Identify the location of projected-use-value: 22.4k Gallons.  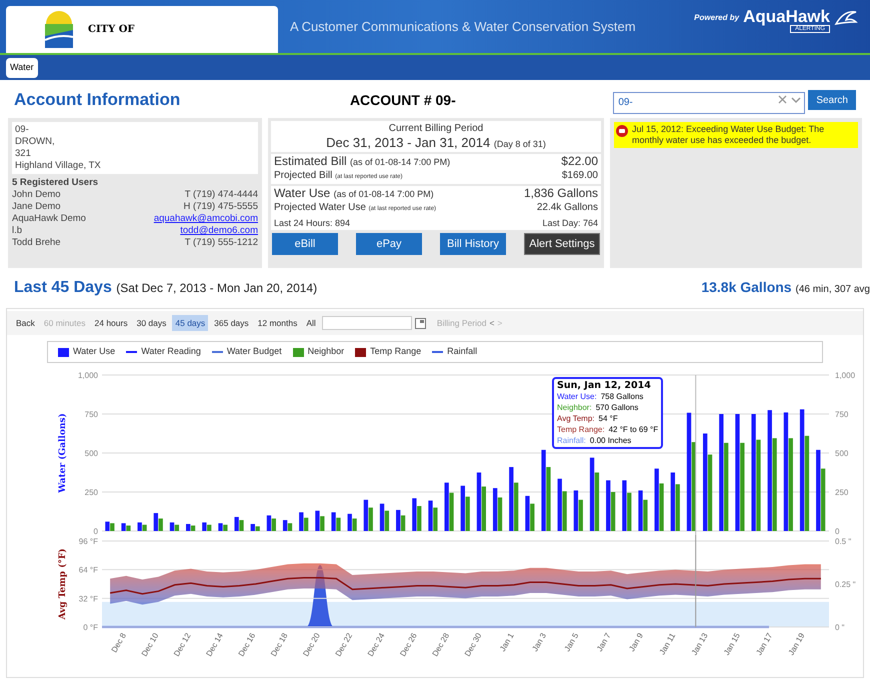
(567, 208).